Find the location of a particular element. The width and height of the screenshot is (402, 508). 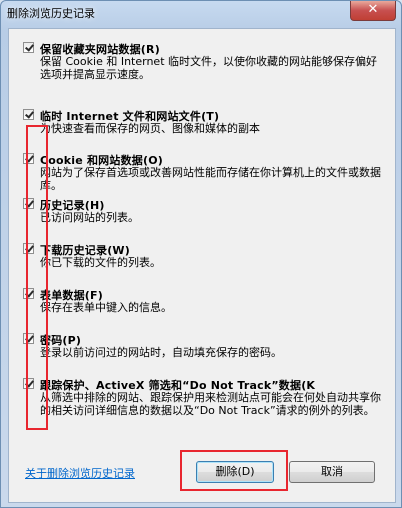

close-button: ✕ is located at coordinates (373, 11).